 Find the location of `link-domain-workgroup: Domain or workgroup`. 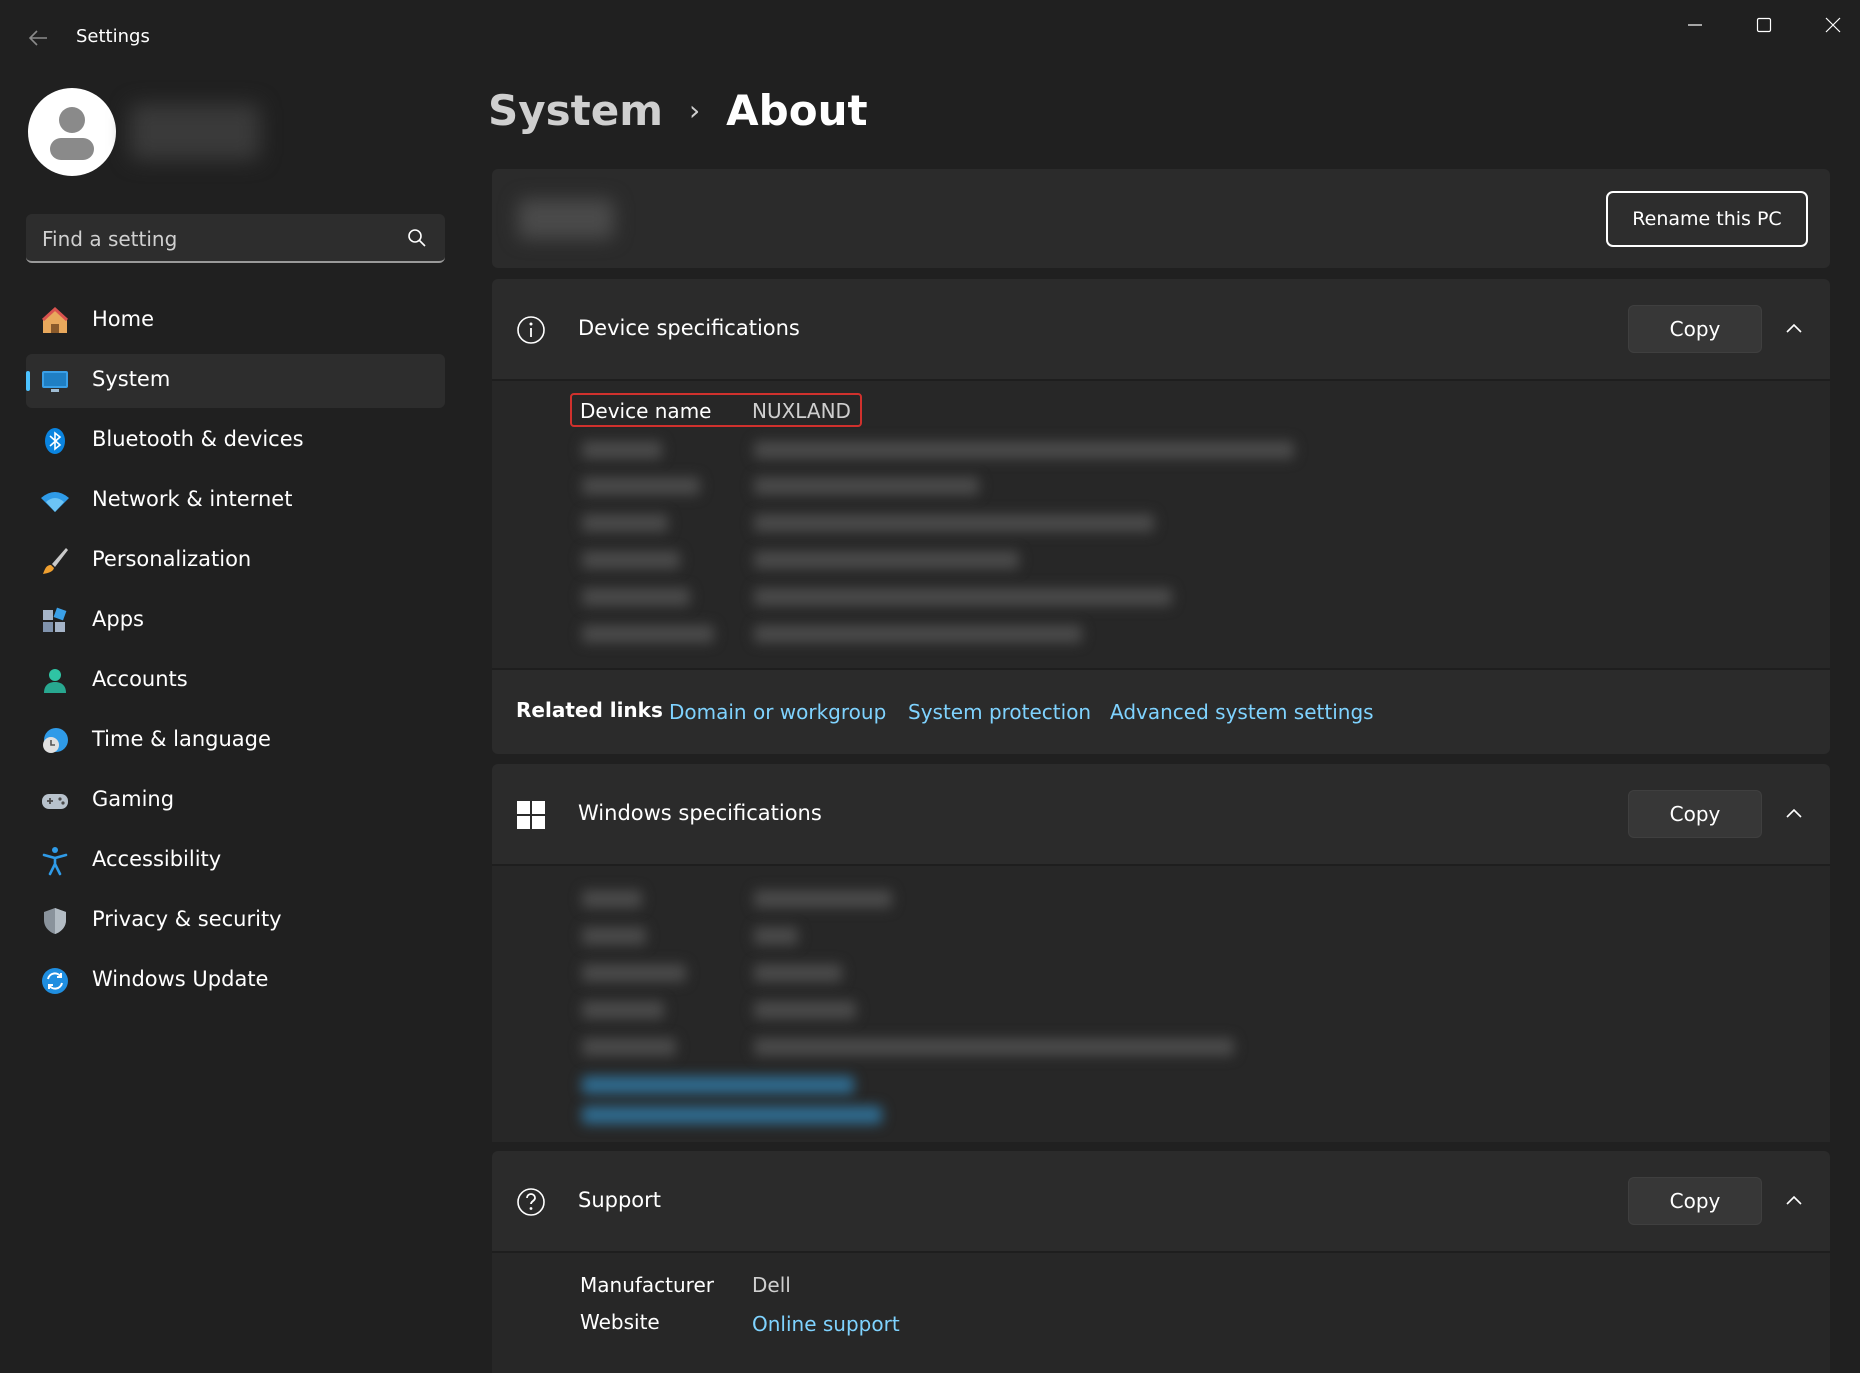

link-domain-workgroup: Domain or workgroup is located at coordinates (777, 712).